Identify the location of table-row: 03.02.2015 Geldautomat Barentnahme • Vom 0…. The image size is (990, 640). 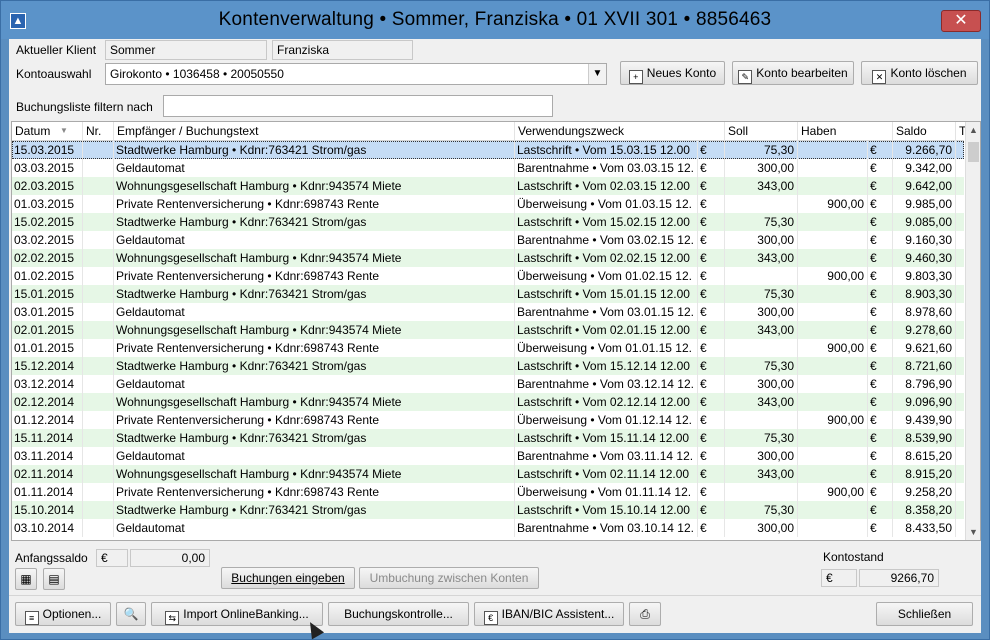
(488, 240).